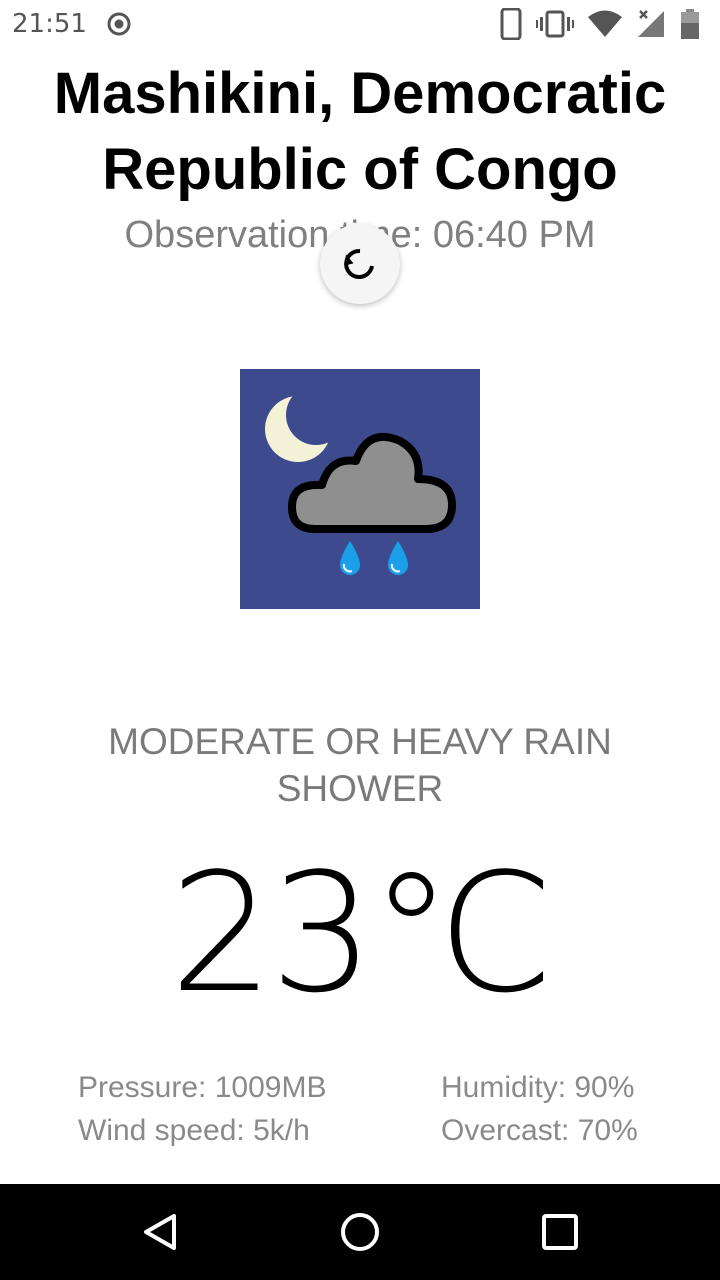 The image size is (720, 1280). What do you see at coordinates (605, 23) in the screenshot?
I see `wifi-icon` at bounding box center [605, 23].